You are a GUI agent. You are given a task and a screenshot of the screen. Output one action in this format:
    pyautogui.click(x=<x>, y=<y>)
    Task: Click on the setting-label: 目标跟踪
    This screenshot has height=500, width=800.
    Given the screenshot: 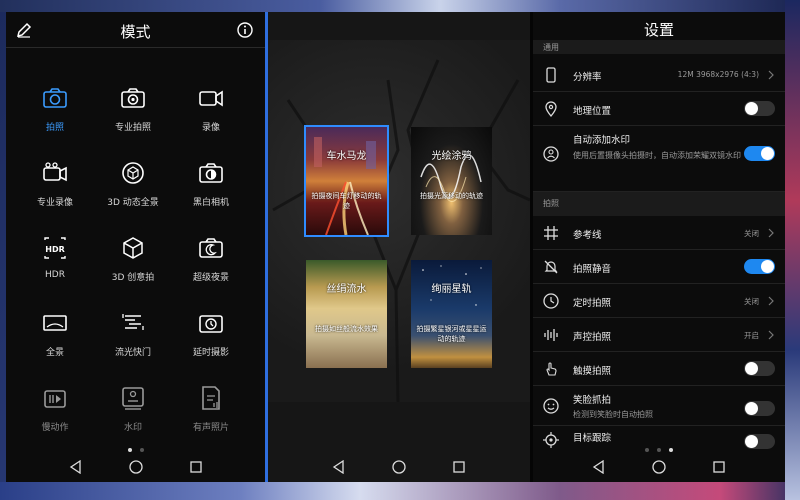 What is the action you would take?
    pyautogui.click(x=592, y=438)
    